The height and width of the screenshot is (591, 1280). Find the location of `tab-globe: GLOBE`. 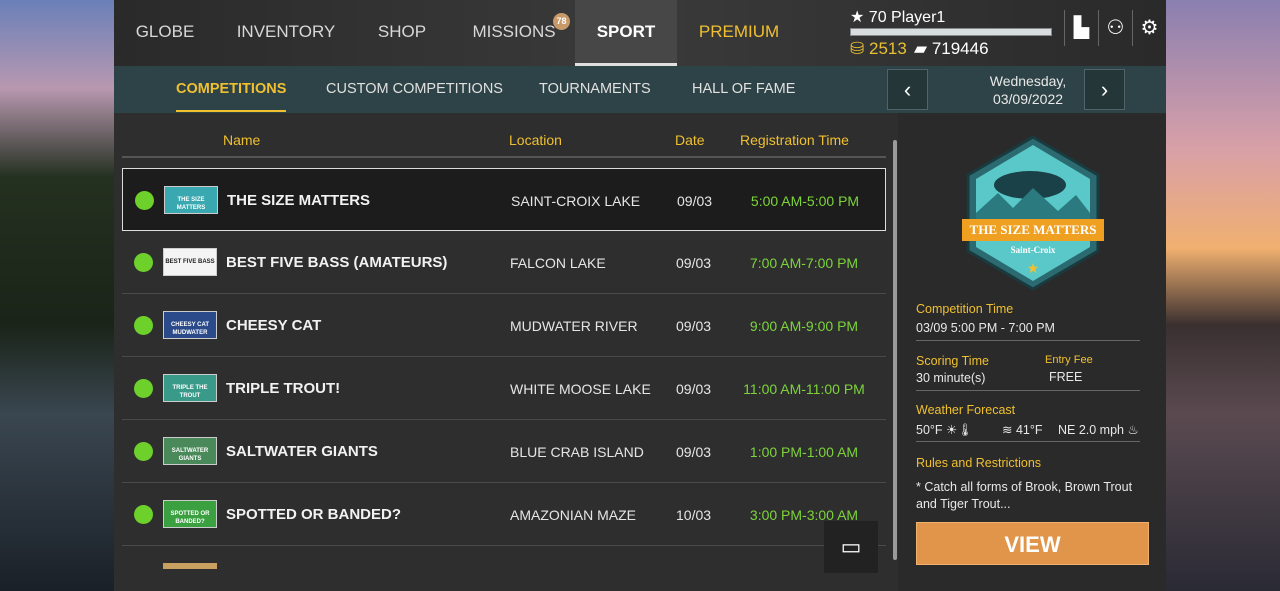

tab-globe: GLOBE is located at coordinates (165, 33).